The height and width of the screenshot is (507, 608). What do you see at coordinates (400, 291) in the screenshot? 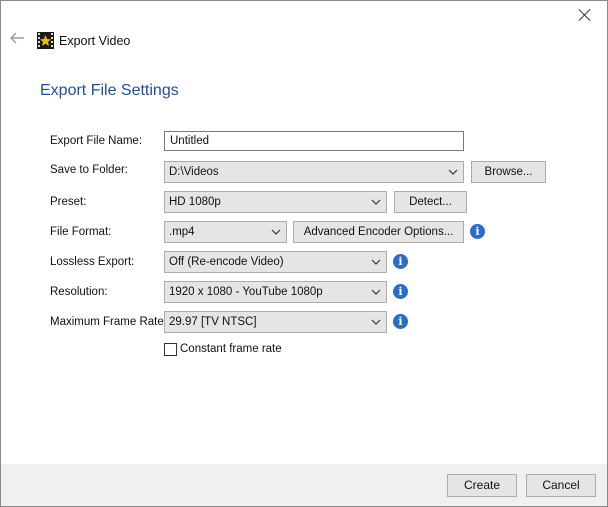
I see `resolution-info-icon: i` at bounding box center [400, 291].